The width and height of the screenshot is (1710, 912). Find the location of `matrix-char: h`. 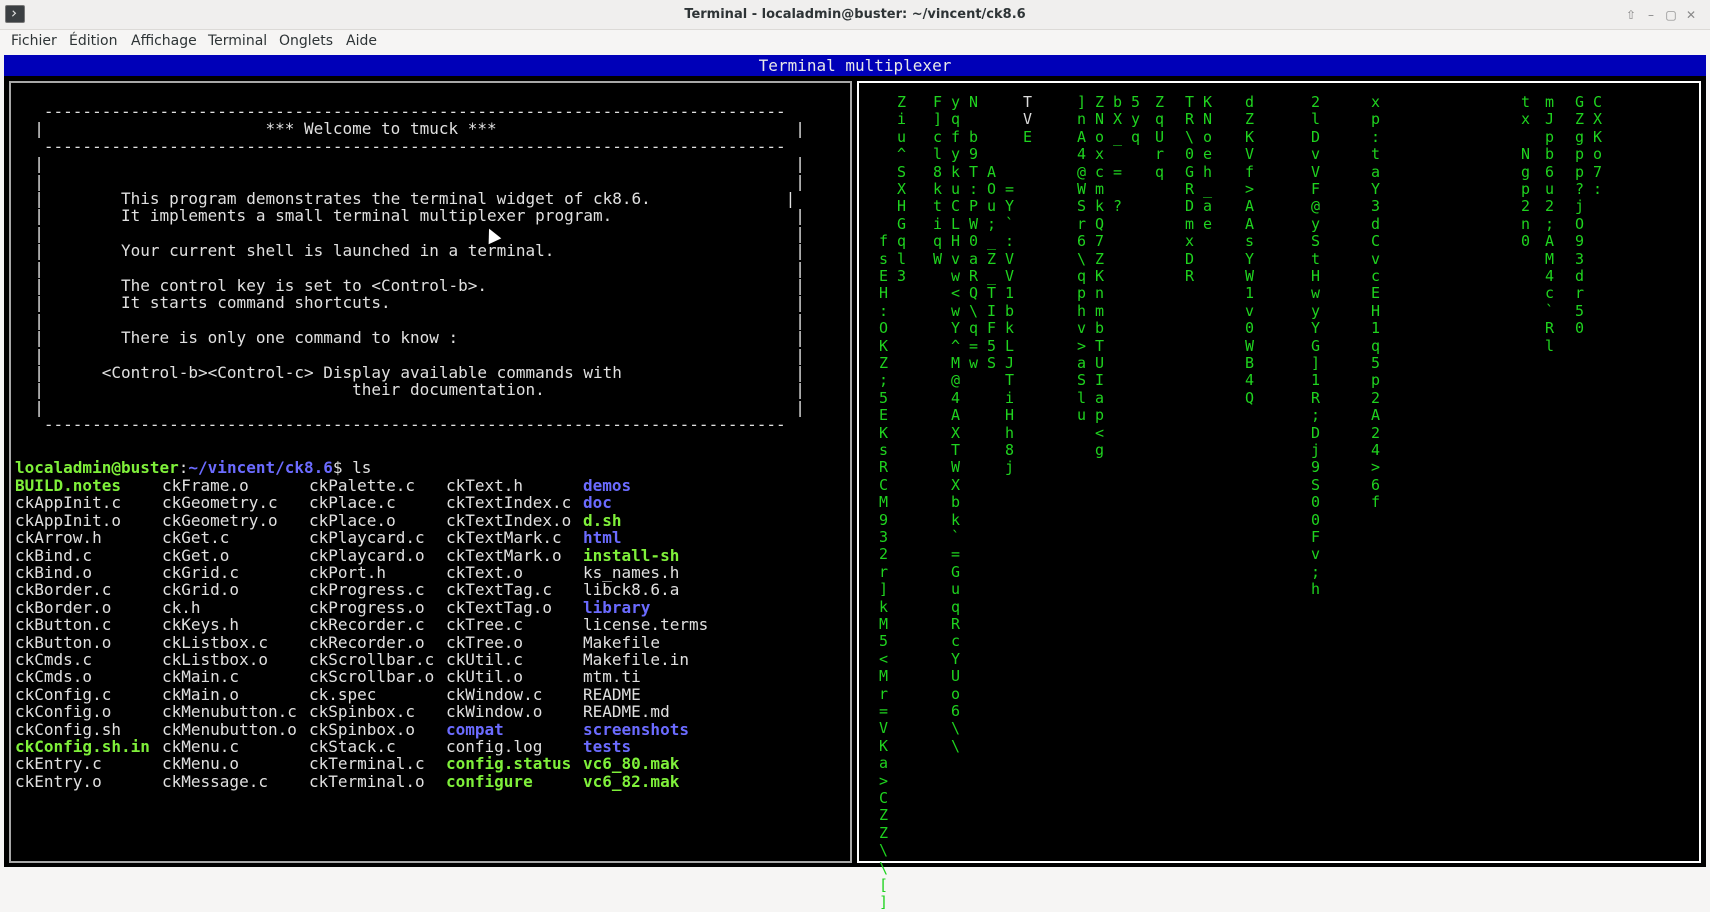

matrix-char: h is located at coordinates (1010, 432).